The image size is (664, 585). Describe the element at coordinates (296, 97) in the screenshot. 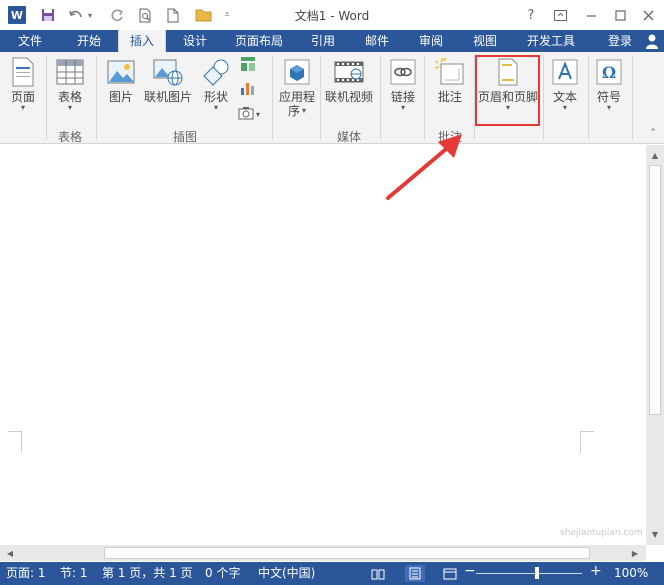

I see `apps-label: 应用程` at that location.